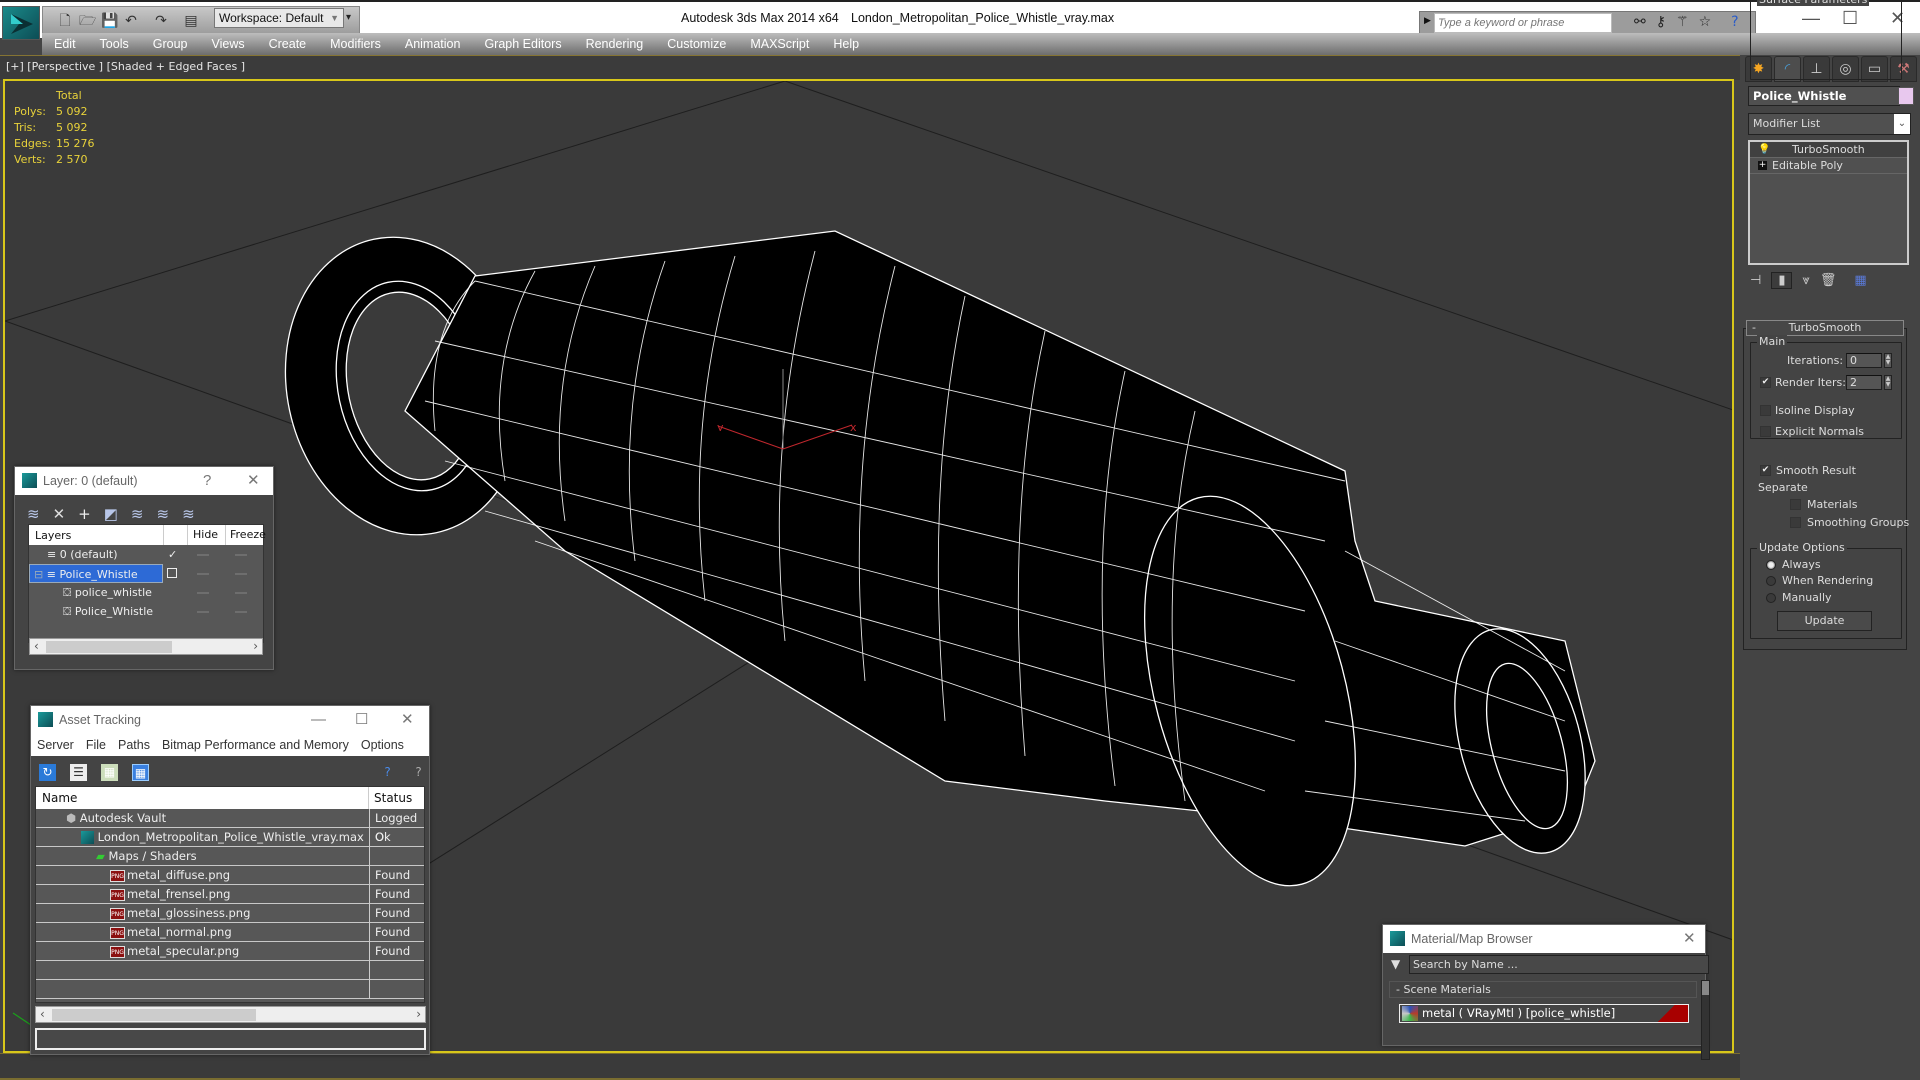 The image size is (1920, 1080). What do you see at coordinates (1765, 382) in the screenshot?
I see `render-iters-checkbox: ✔` at bounding box center [1765, 382].